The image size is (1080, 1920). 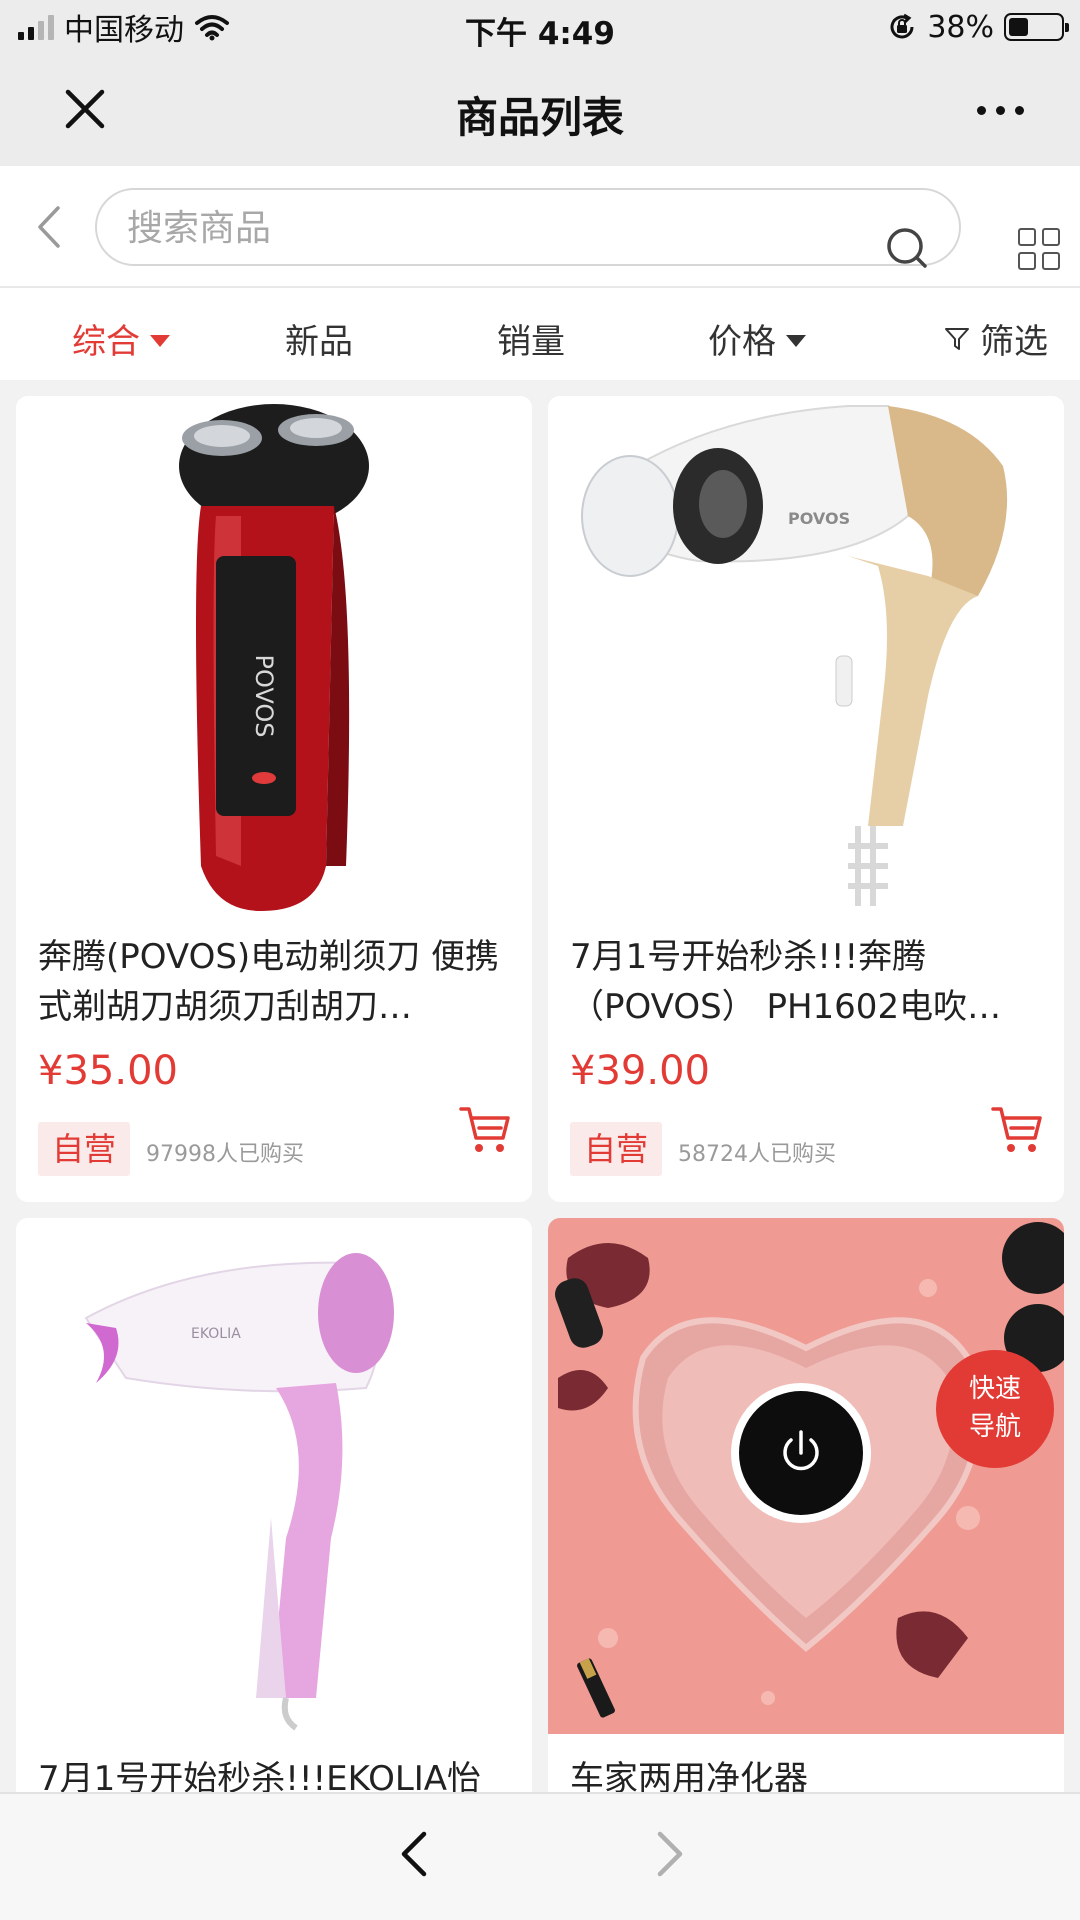 I want to click on quick-nav-button: 快速 导航, so click(x=995, y=1409).